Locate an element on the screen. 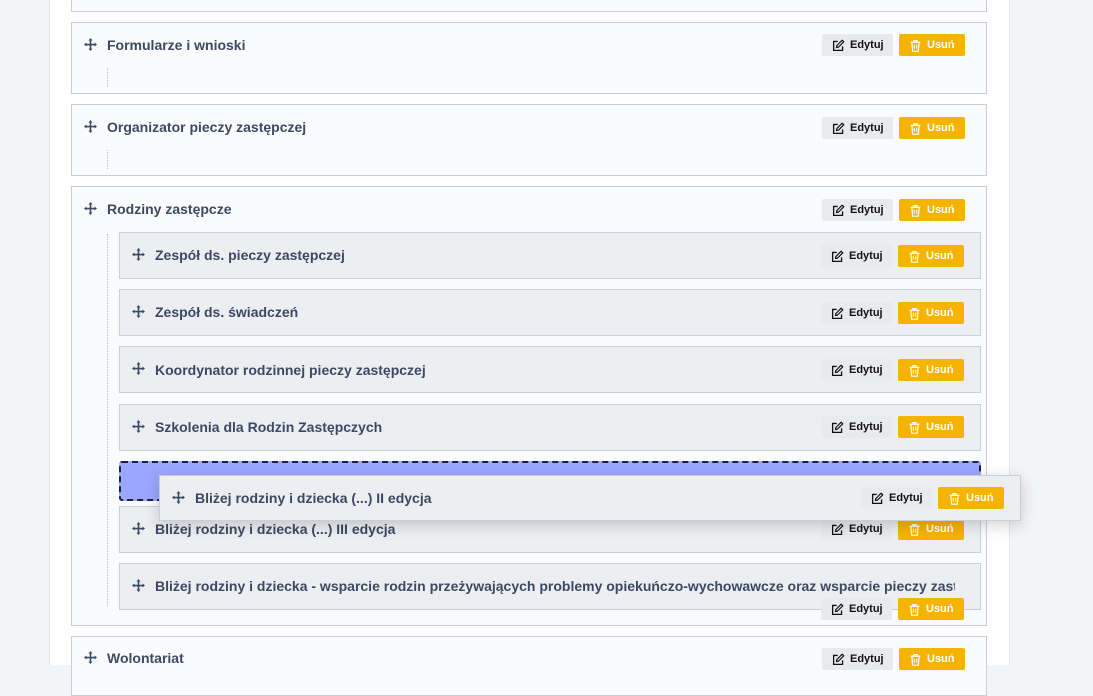 This screenshot has width=1093, height=696. submenu-item-title: Szkolenia dla Rodzin Zastępczych is located at coordinates (269, 427).